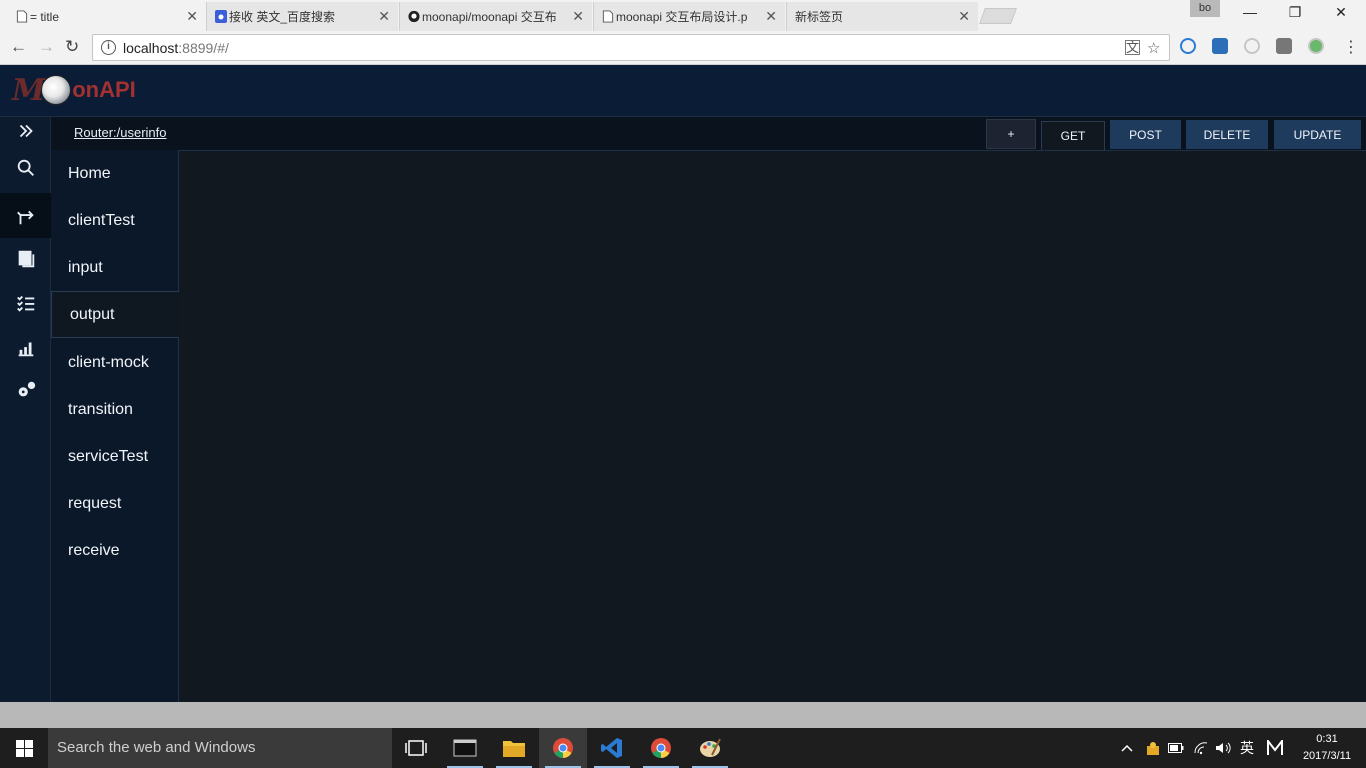 Image resolution: width=1366 pixels, height=768 pixels. Describe the element at coordinates (115, 362) in the screenshot. I see `menu-item-client-mock: client-mock` at that location.